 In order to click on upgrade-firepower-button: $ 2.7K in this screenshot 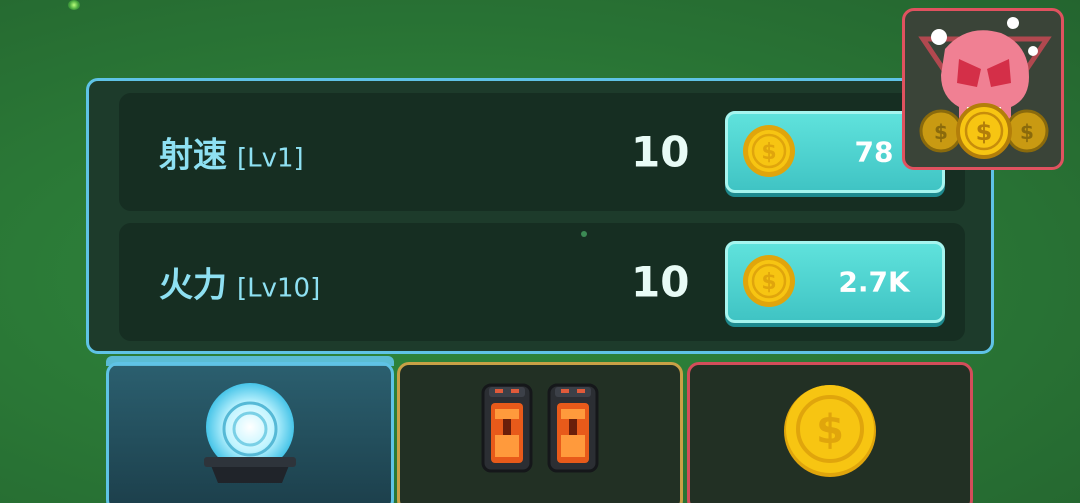, I will do `click(835, 282)`.